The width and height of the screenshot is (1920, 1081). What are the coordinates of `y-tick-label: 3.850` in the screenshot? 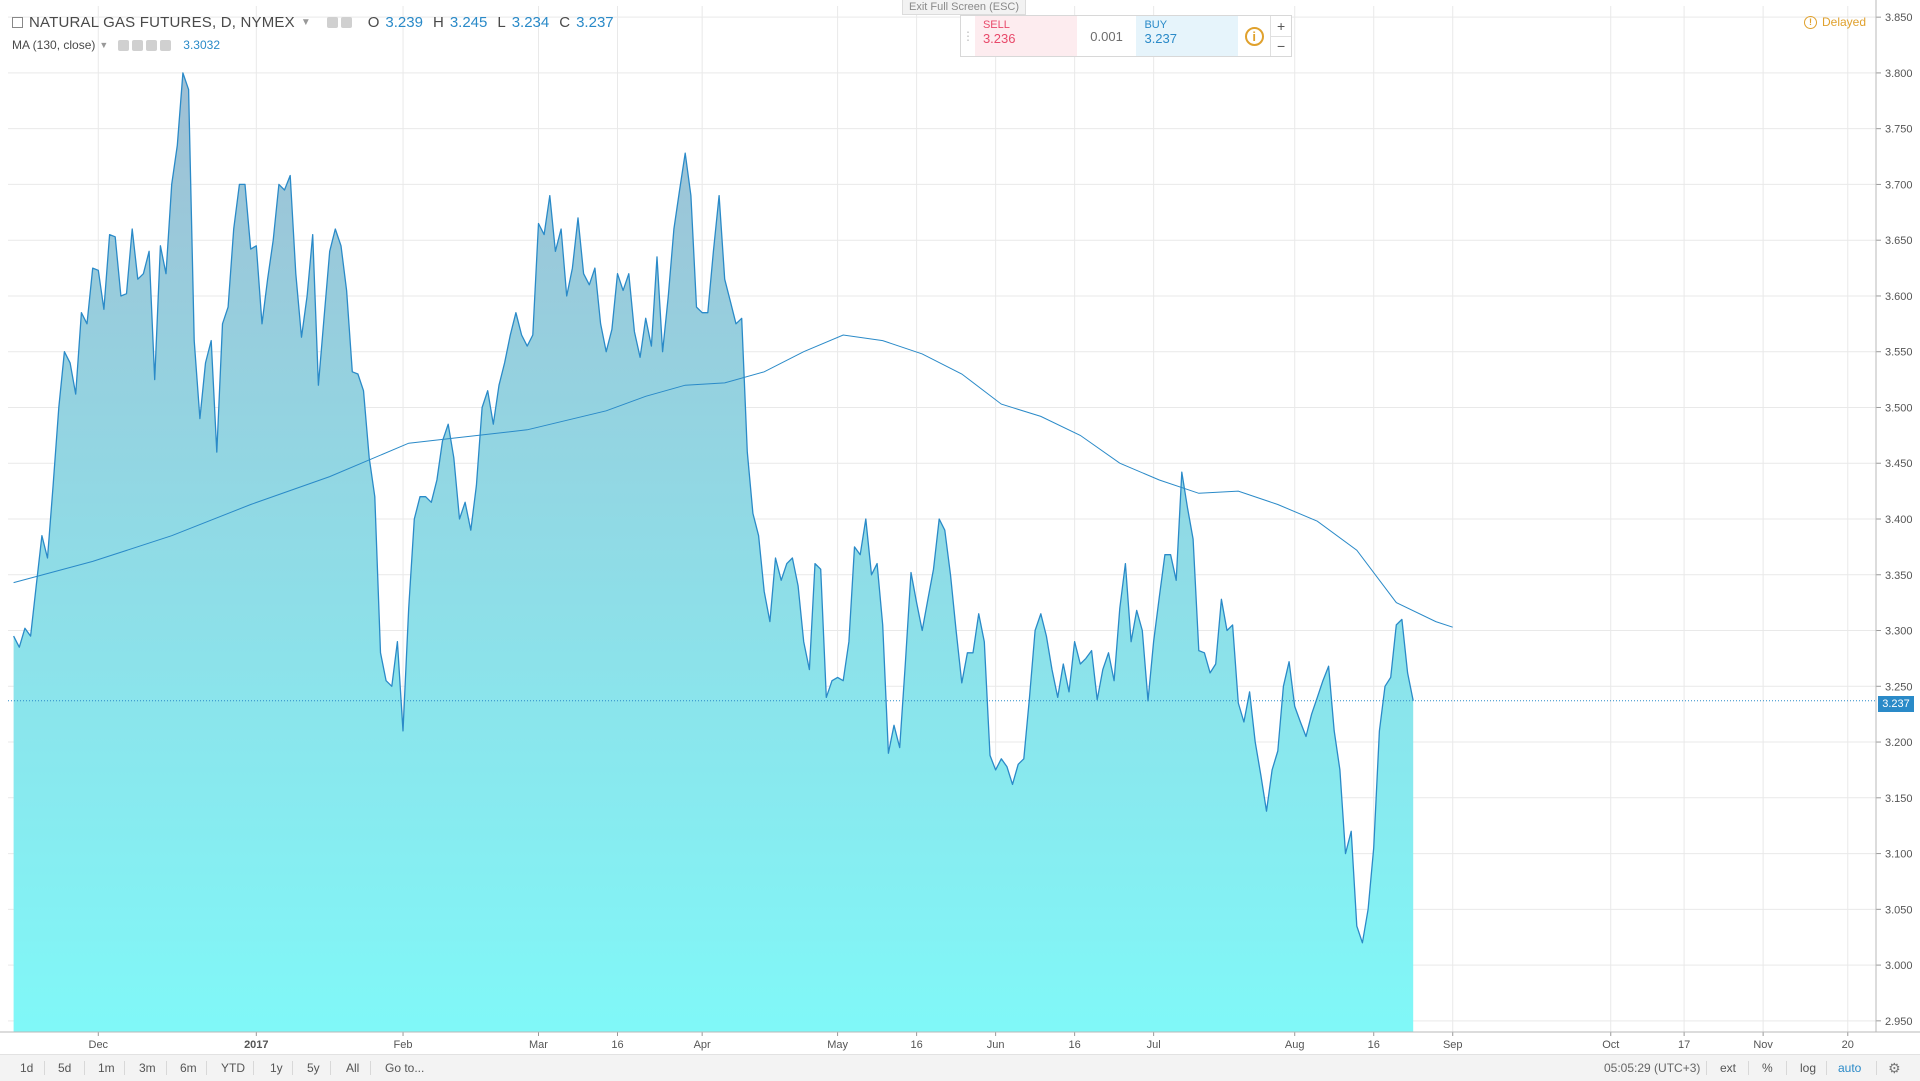 It's located at (1899, 18).